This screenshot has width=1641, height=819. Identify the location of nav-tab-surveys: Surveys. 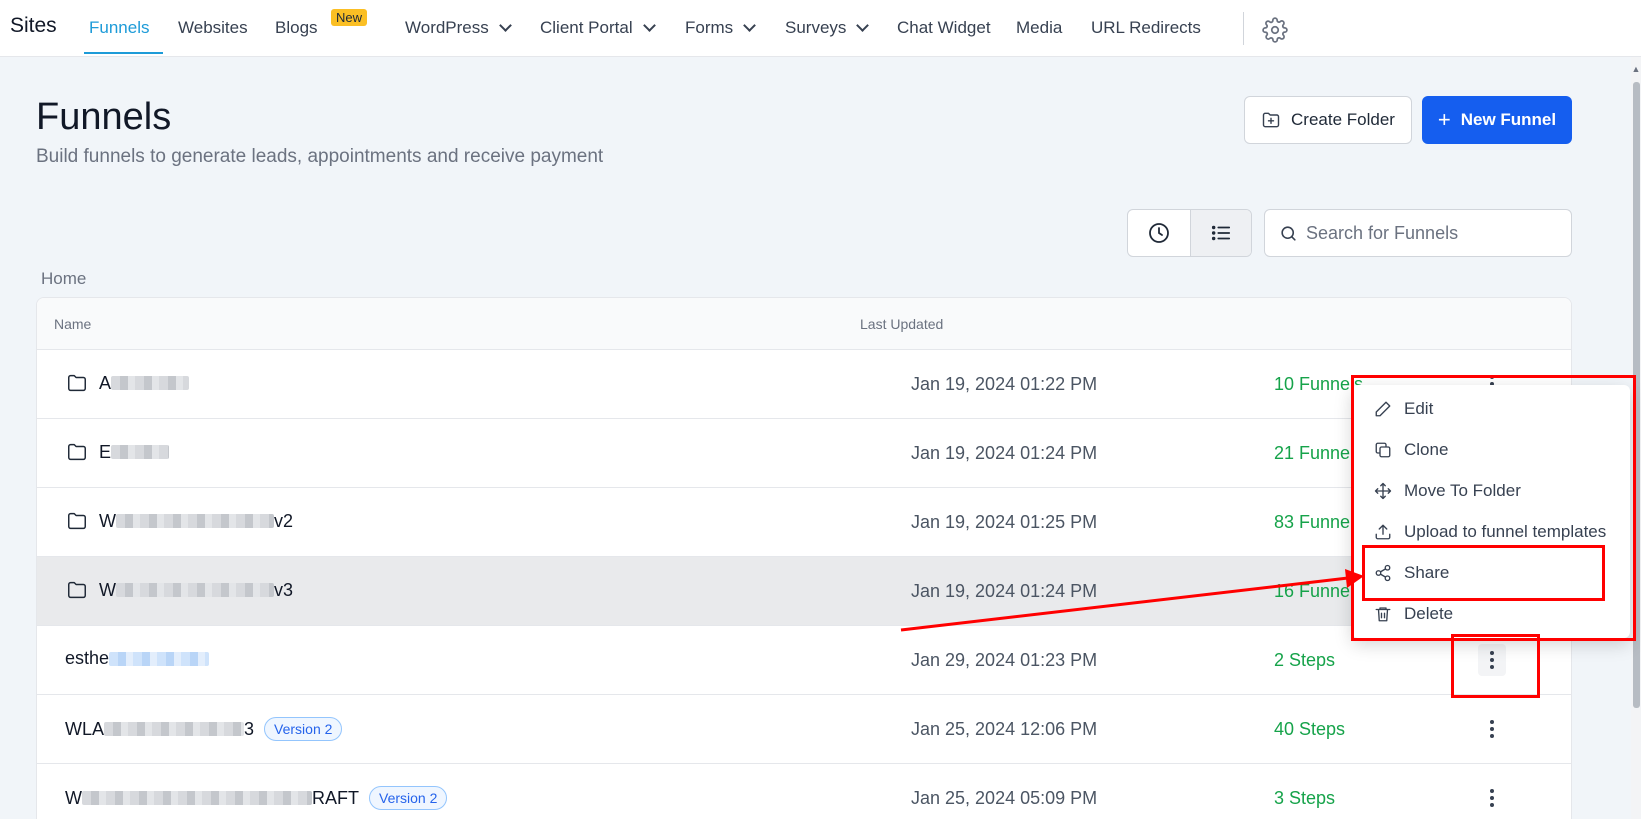
(827, 28).